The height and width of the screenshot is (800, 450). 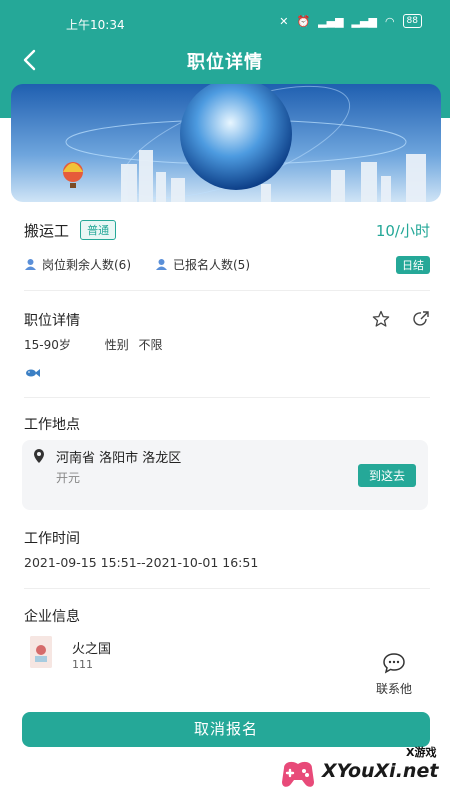 I want to click on details-header: 职位详情, so click(x=227, y=320).